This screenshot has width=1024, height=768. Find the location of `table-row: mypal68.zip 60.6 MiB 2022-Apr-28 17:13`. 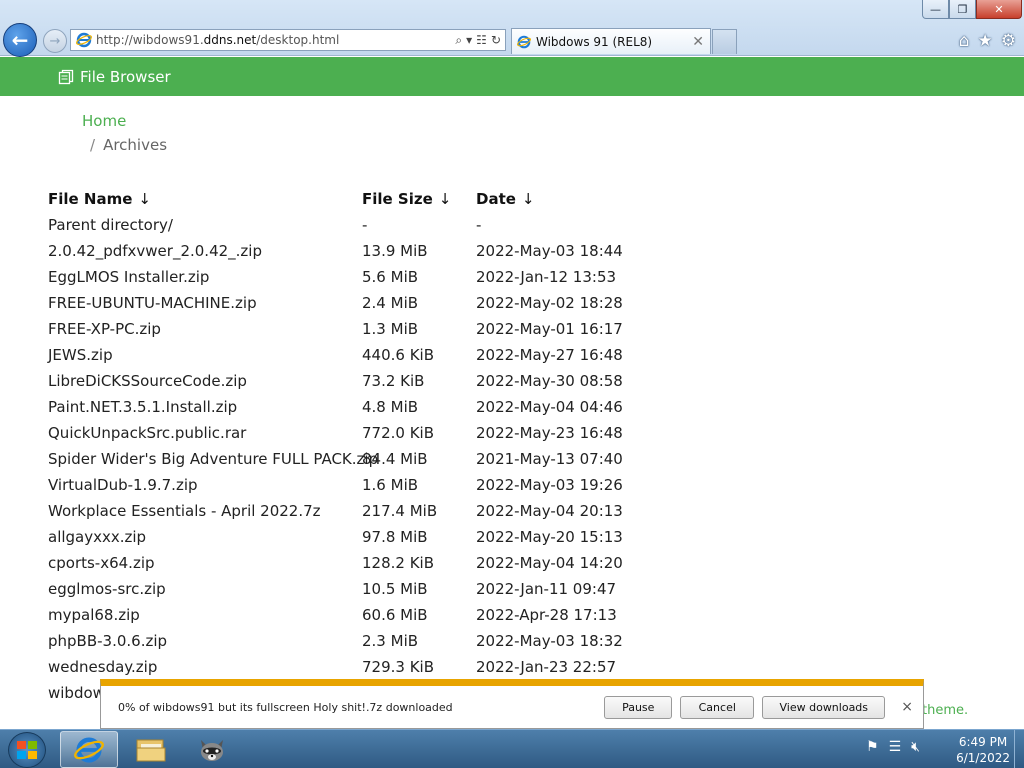

table-row: mypal68.zip 60.6 MiB 2022-Apr-28 17:13 is located at coordinates (362, 615).